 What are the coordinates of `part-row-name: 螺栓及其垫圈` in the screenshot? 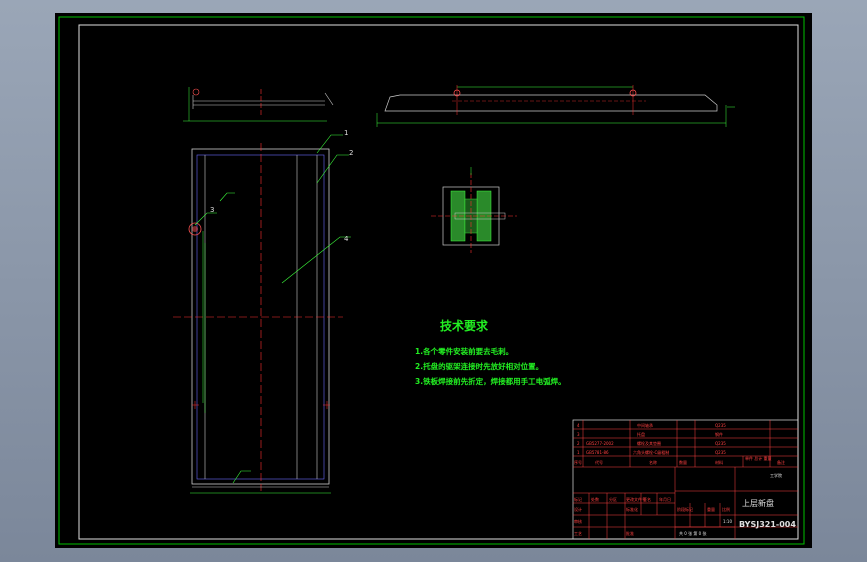 It's located at (649, 443).